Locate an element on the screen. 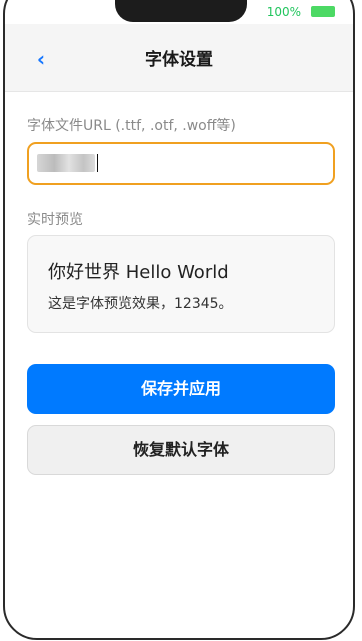 The image size is (362, 641). preview-label: 实时预览 is located at coordinates (55, 220).